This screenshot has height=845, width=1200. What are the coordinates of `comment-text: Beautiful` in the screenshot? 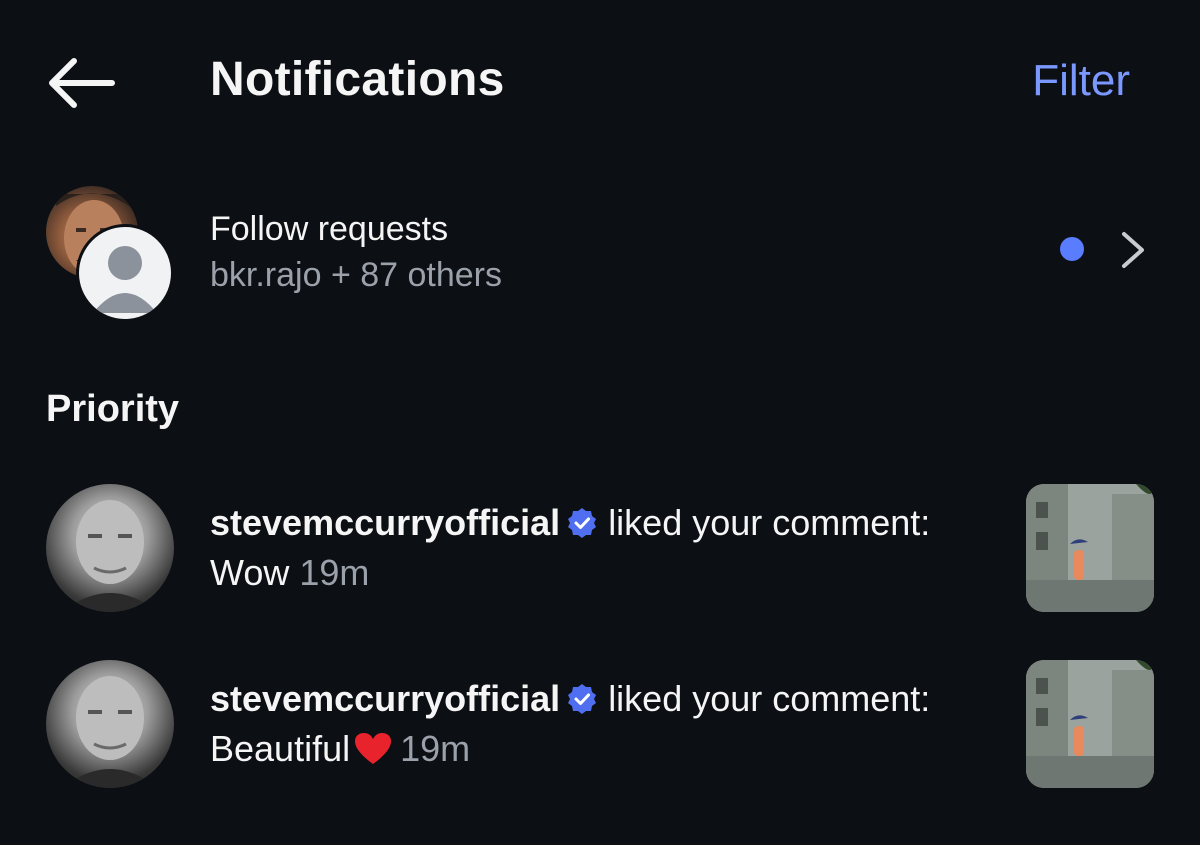 It's located at (280, 748).